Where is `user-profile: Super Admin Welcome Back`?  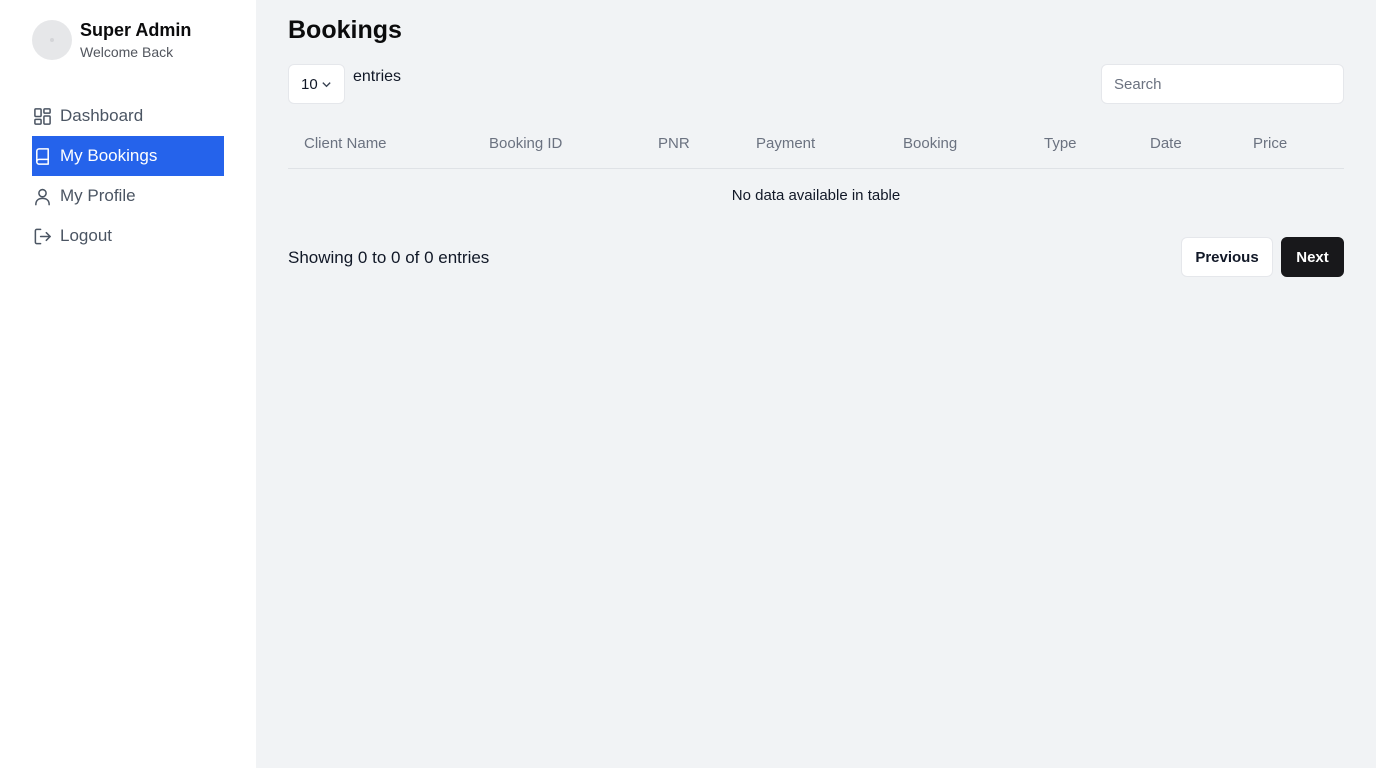 user-profile: Super Admin Welcome Back is located at coordinates (111, 40).